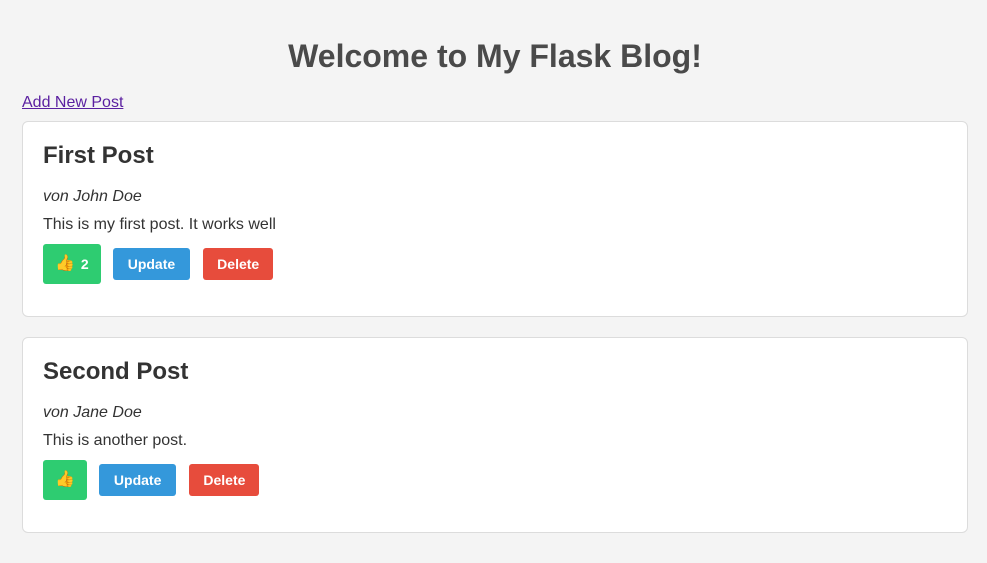 This screenshot has width=987, height=563. What do you see at coordinates (72, 103) in the screenshot?
I see `add-new-post-link: Add New Post` at bounding box center [72, 103].